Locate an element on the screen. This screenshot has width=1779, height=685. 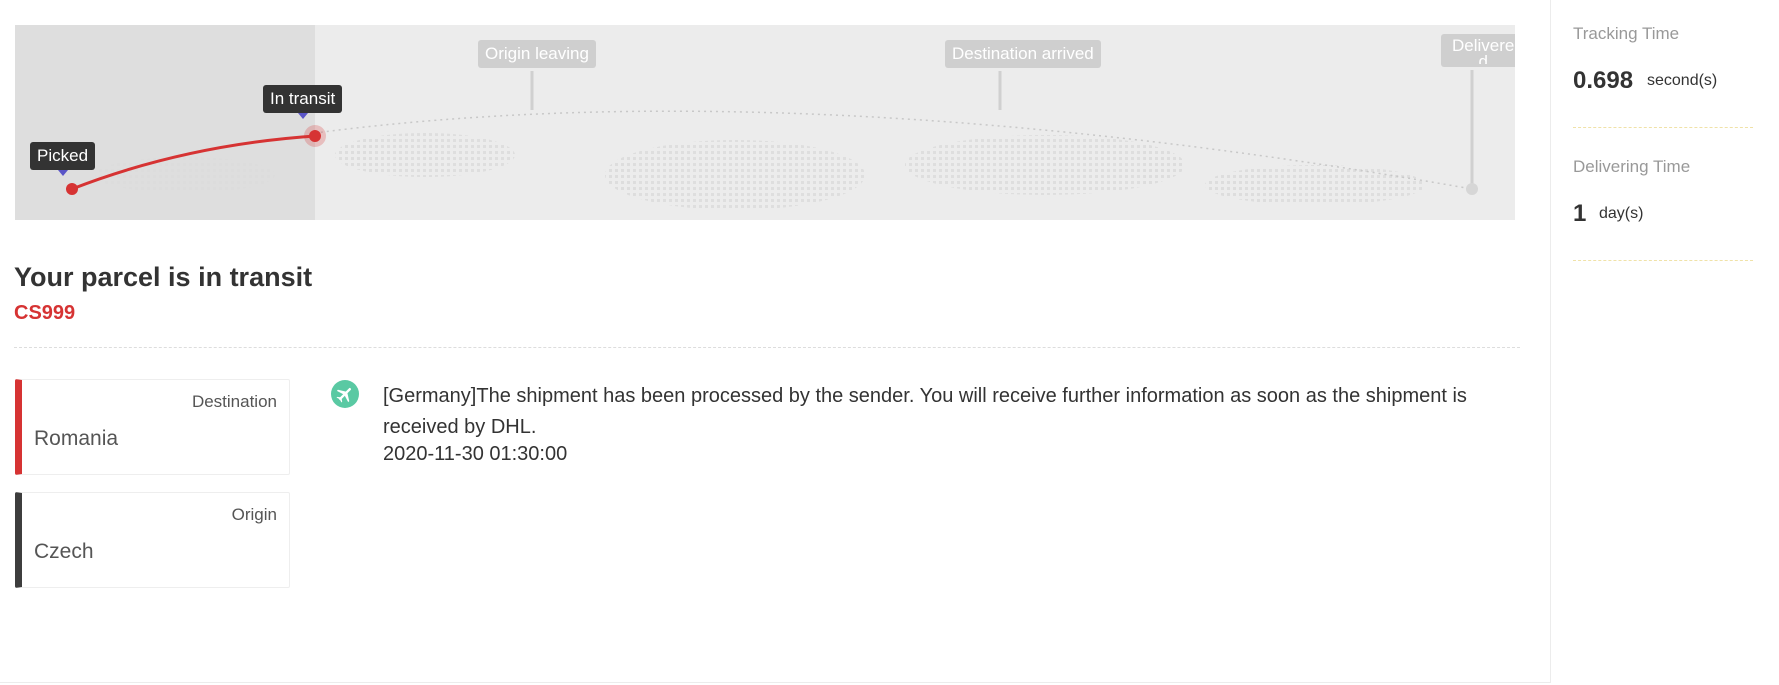
airplane-icon is located at coordinates (345, 394).